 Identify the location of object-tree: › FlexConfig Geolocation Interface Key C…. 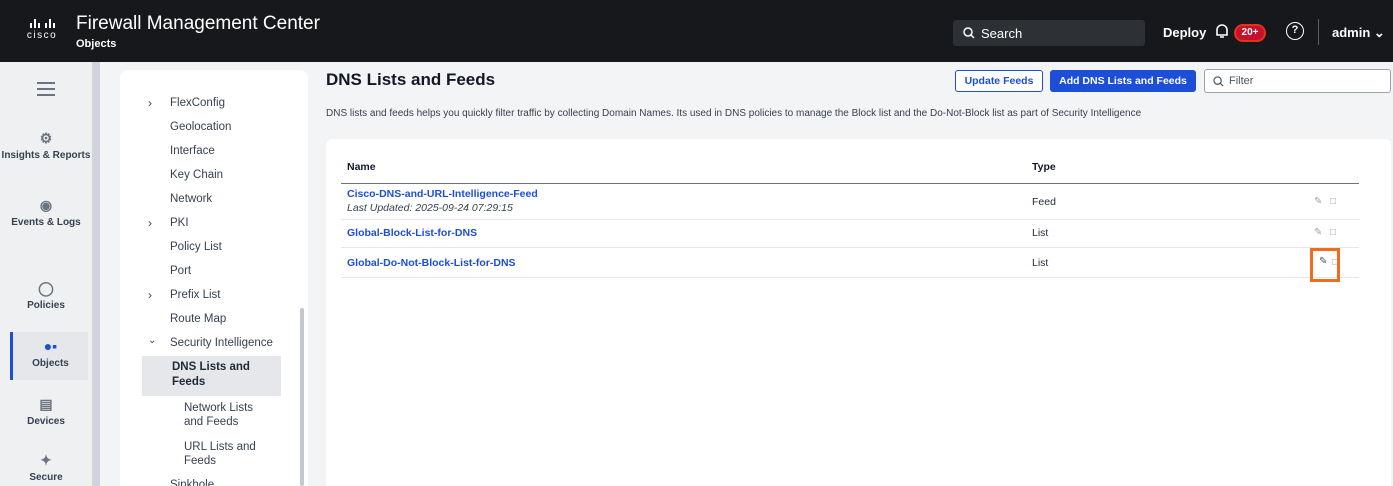
(214, 278).